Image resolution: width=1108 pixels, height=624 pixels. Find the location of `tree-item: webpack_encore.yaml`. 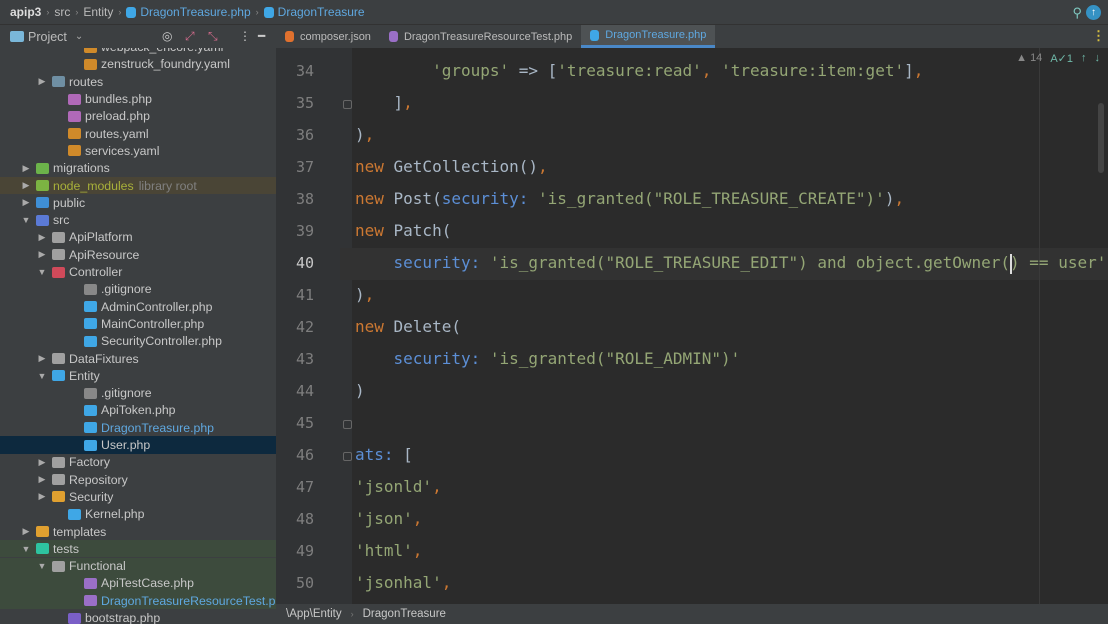

tree-item: webpack_encore.yaml is located at coordinates (138, 52).